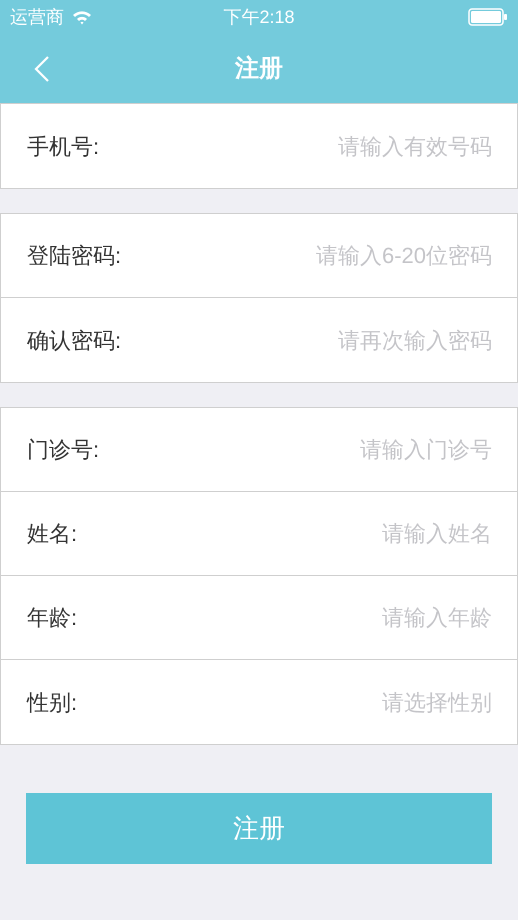 Image resolution: width=518 pixels, height=920 pixels. Describe the element at coordinates (289, 533) in the screenshot. I see `input-field: 请输入姓名` at that location.